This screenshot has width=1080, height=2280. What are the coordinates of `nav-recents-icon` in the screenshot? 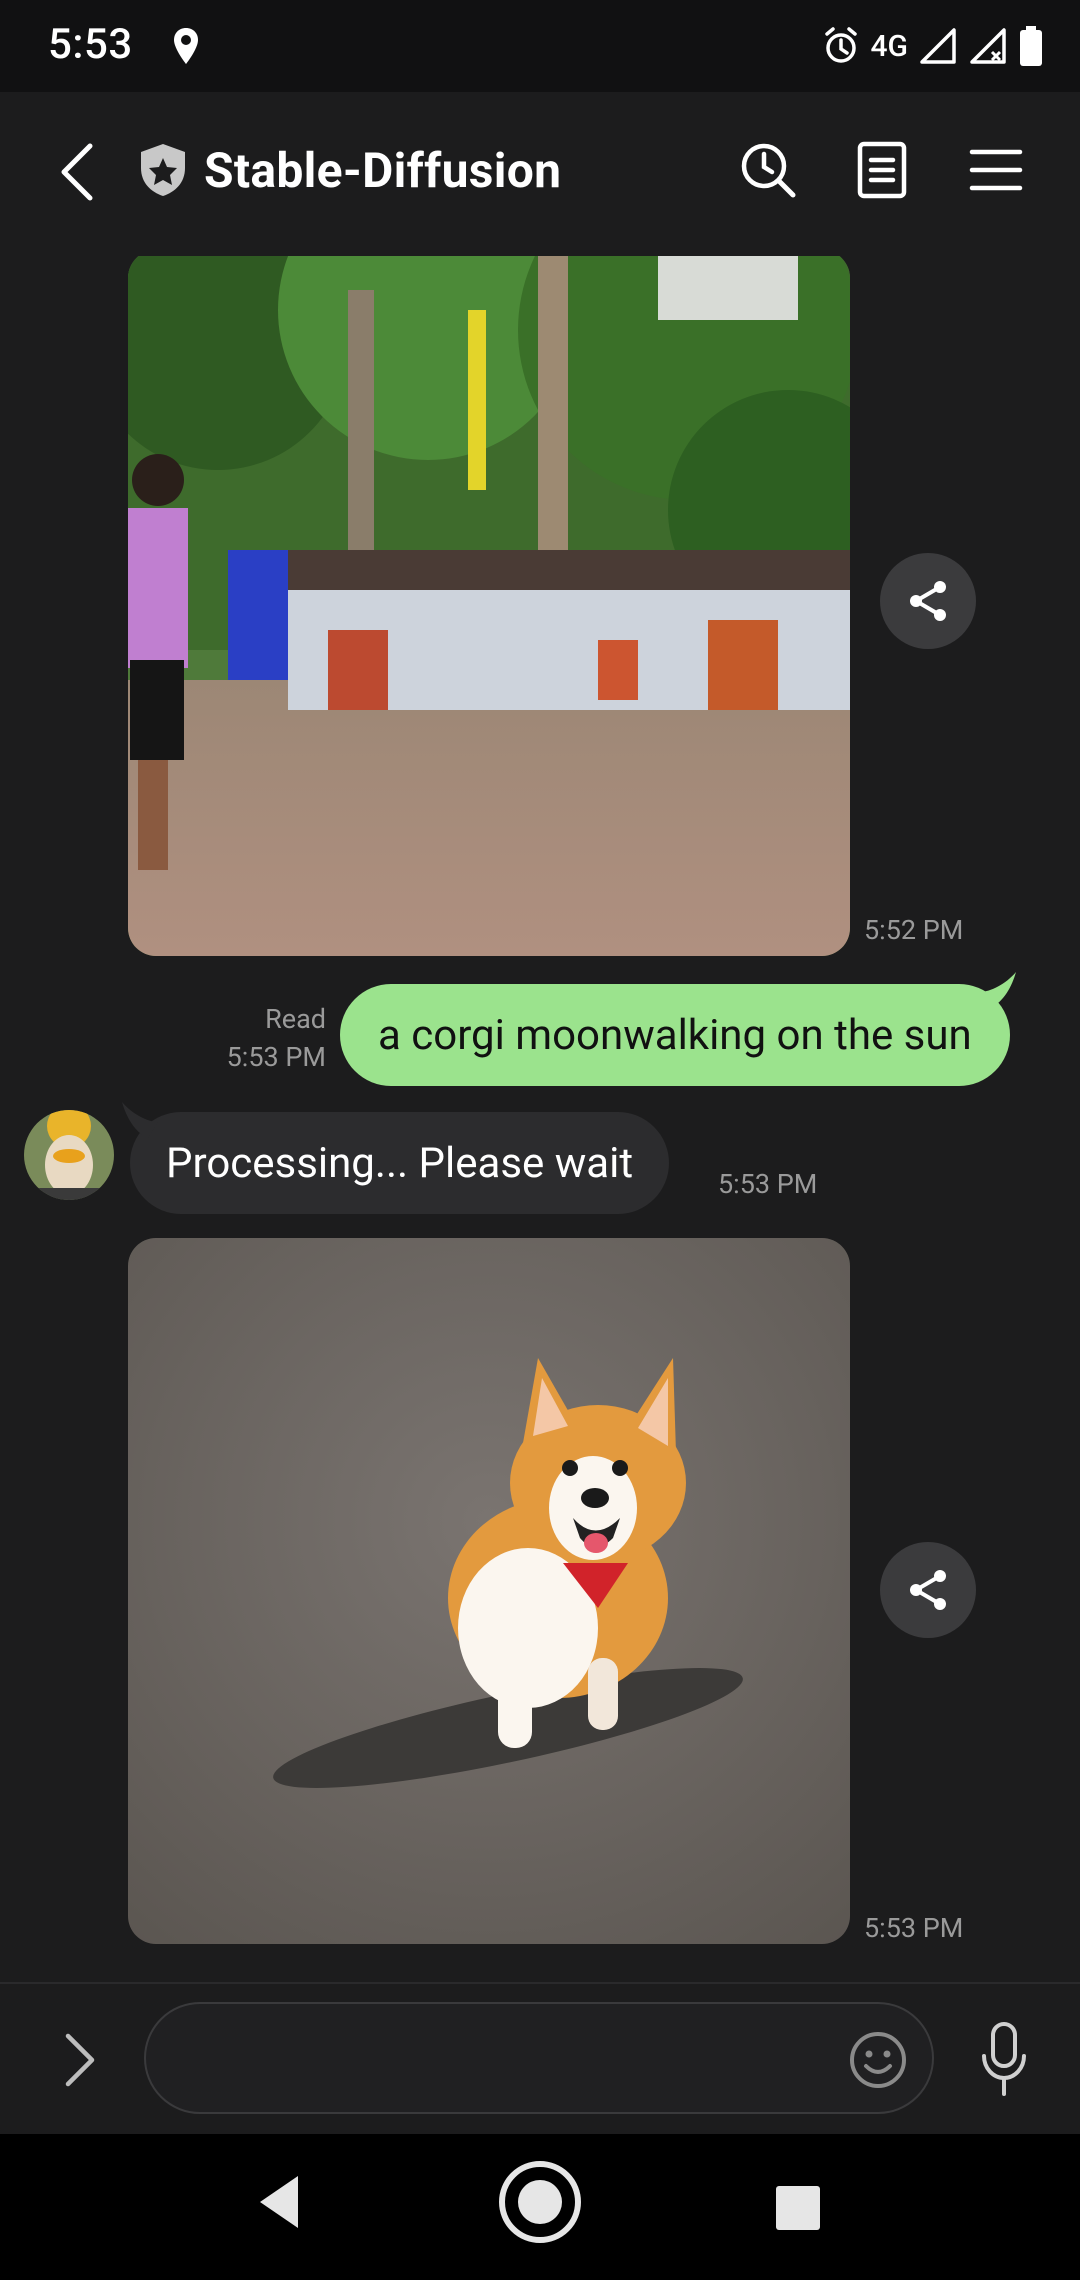 It's located at (798, 2208).